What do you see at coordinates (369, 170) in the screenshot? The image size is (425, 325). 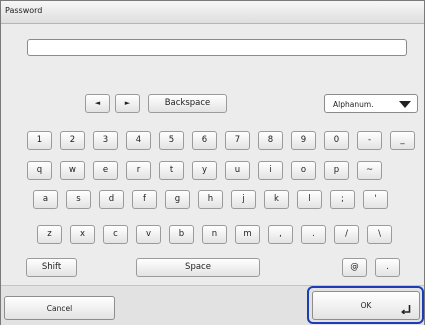 I see `key-1-10: ~` at bounding box center [369, 170].